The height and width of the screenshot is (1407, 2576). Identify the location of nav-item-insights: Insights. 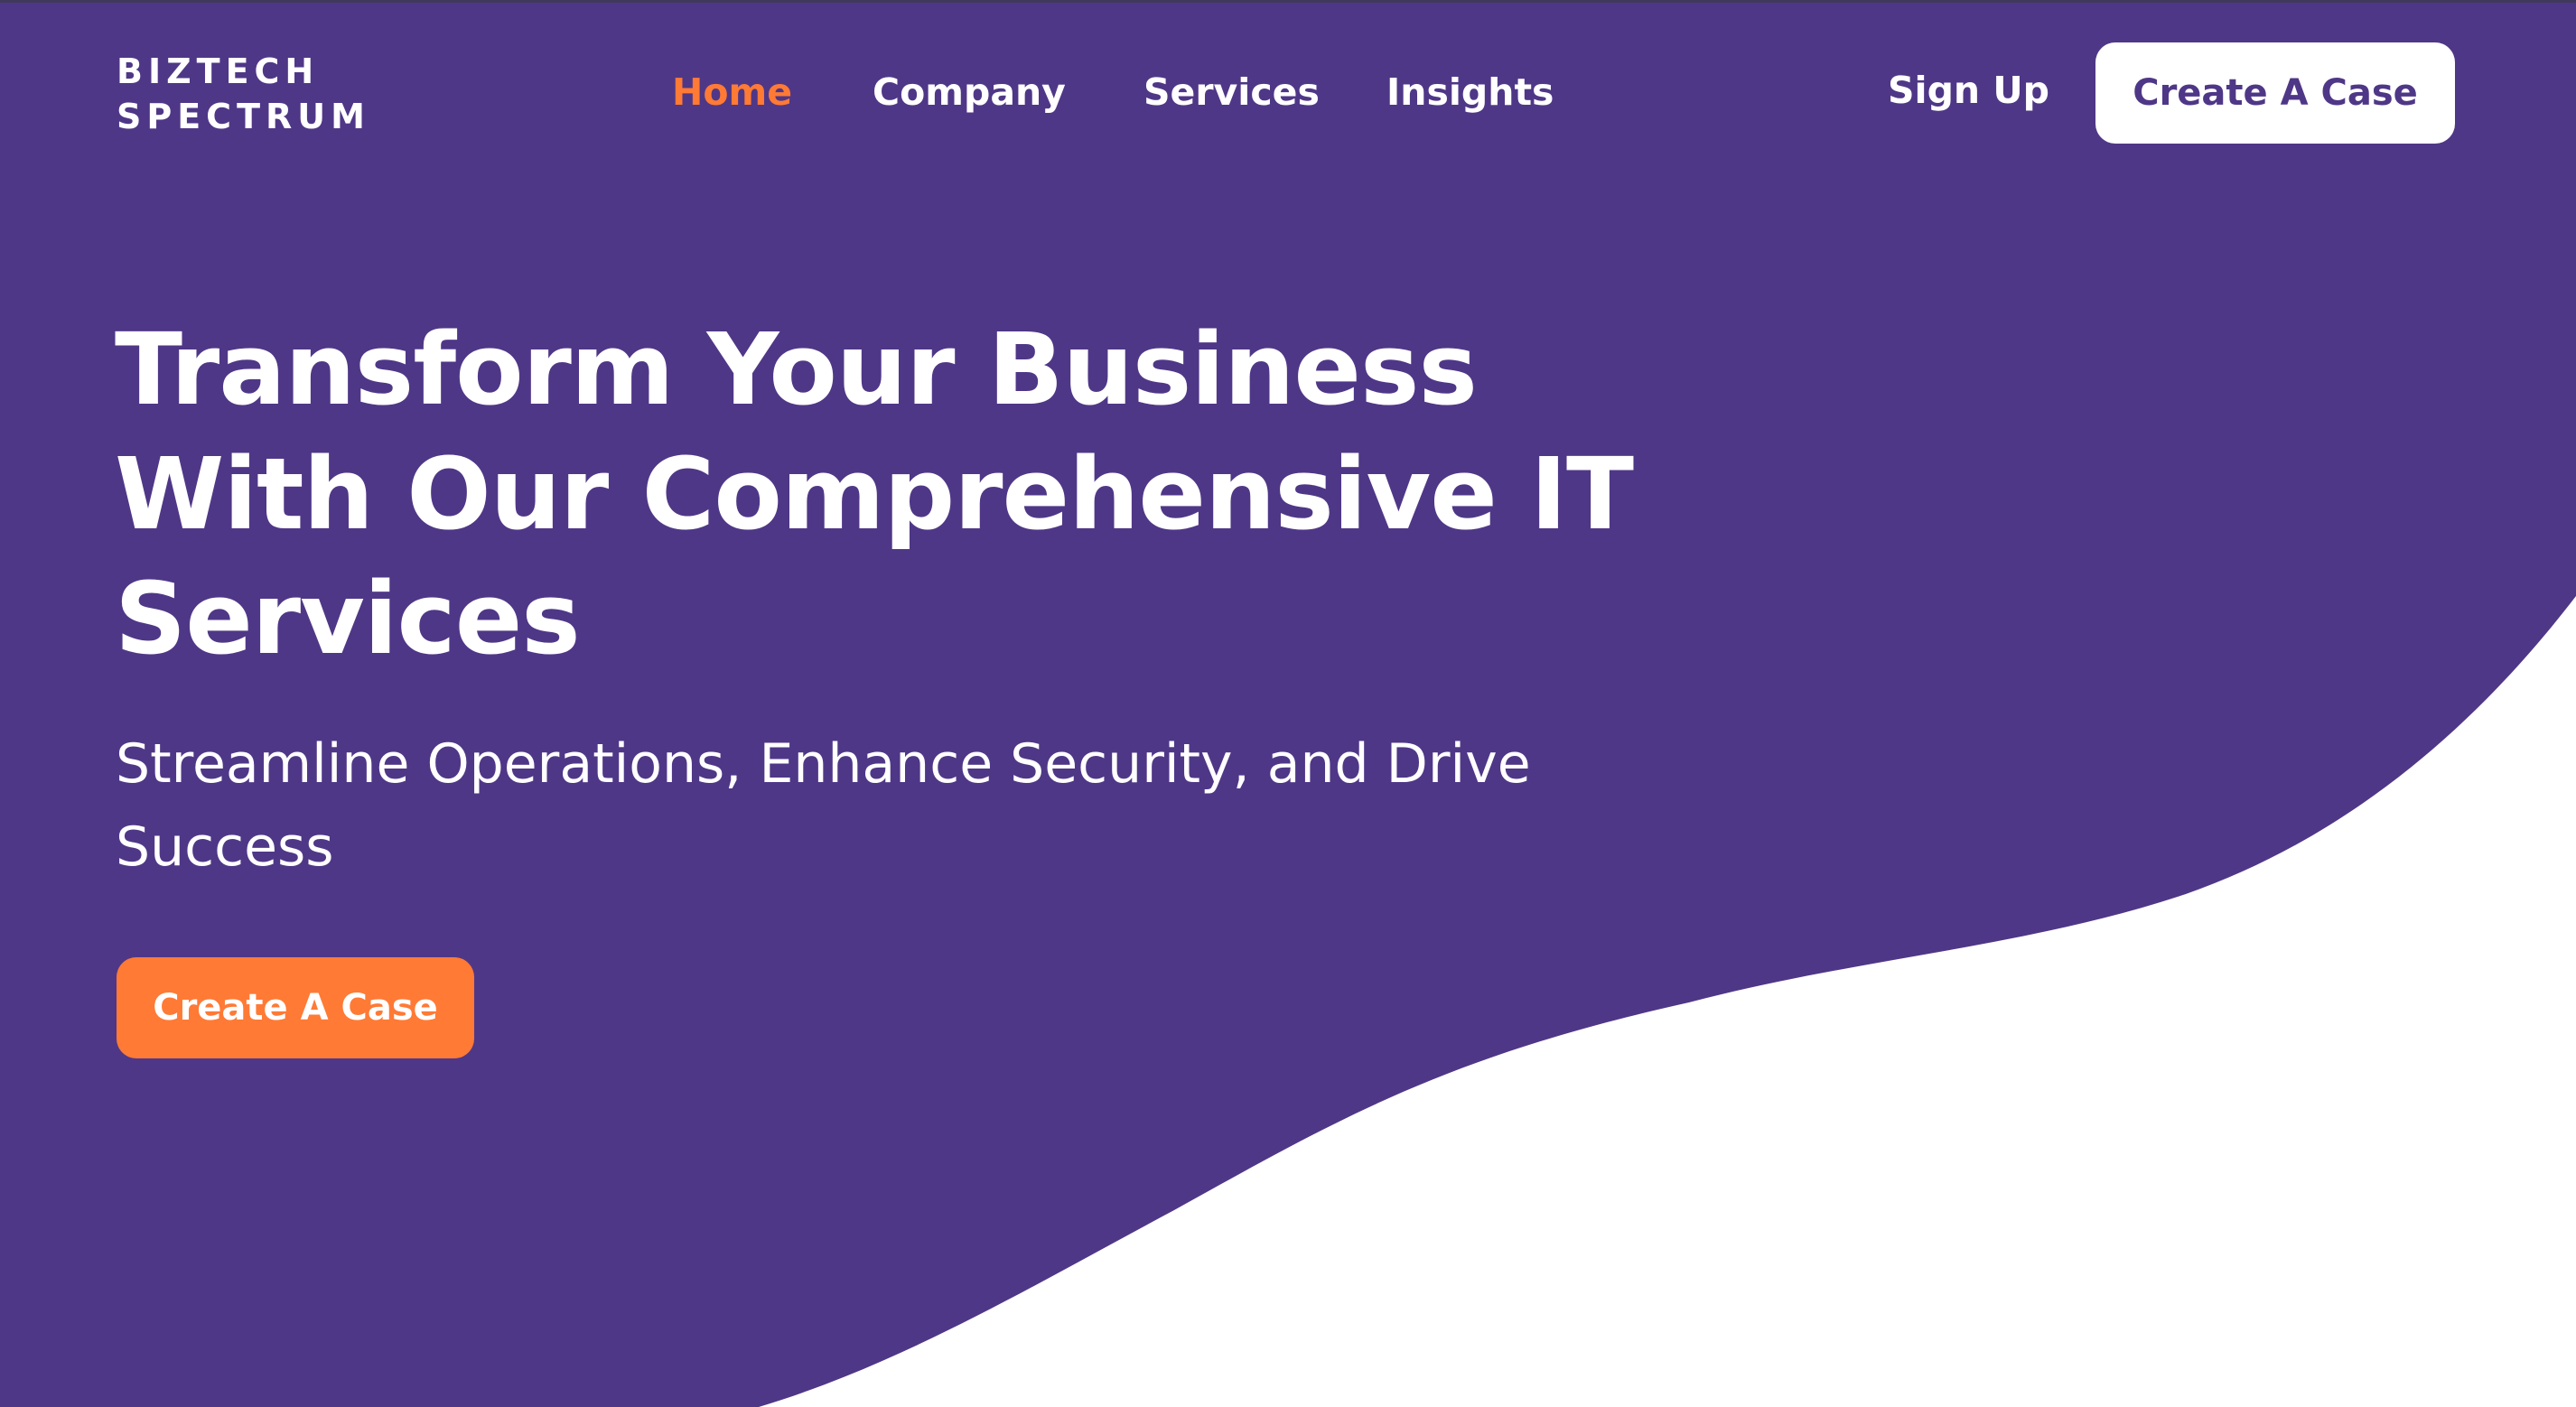
(1470, 92).